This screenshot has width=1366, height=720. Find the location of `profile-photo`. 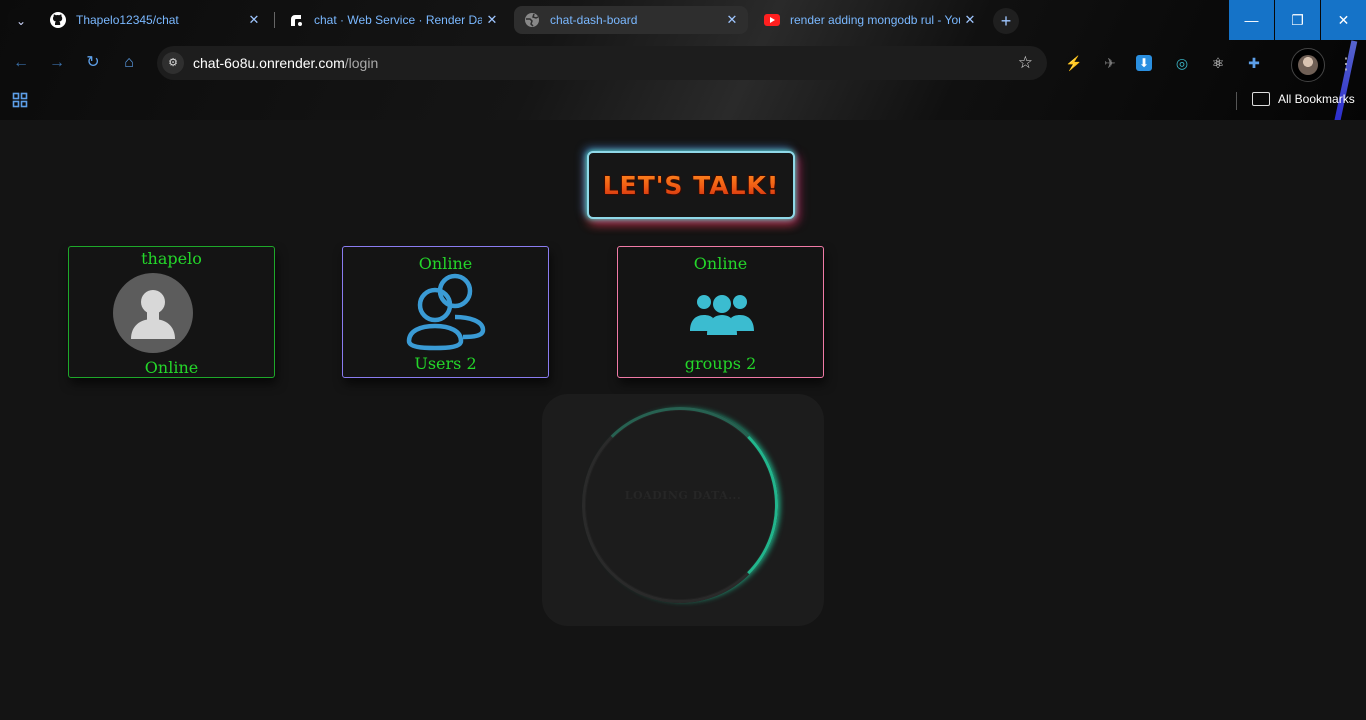

profile-photo is located at coordinates (1308, 65).